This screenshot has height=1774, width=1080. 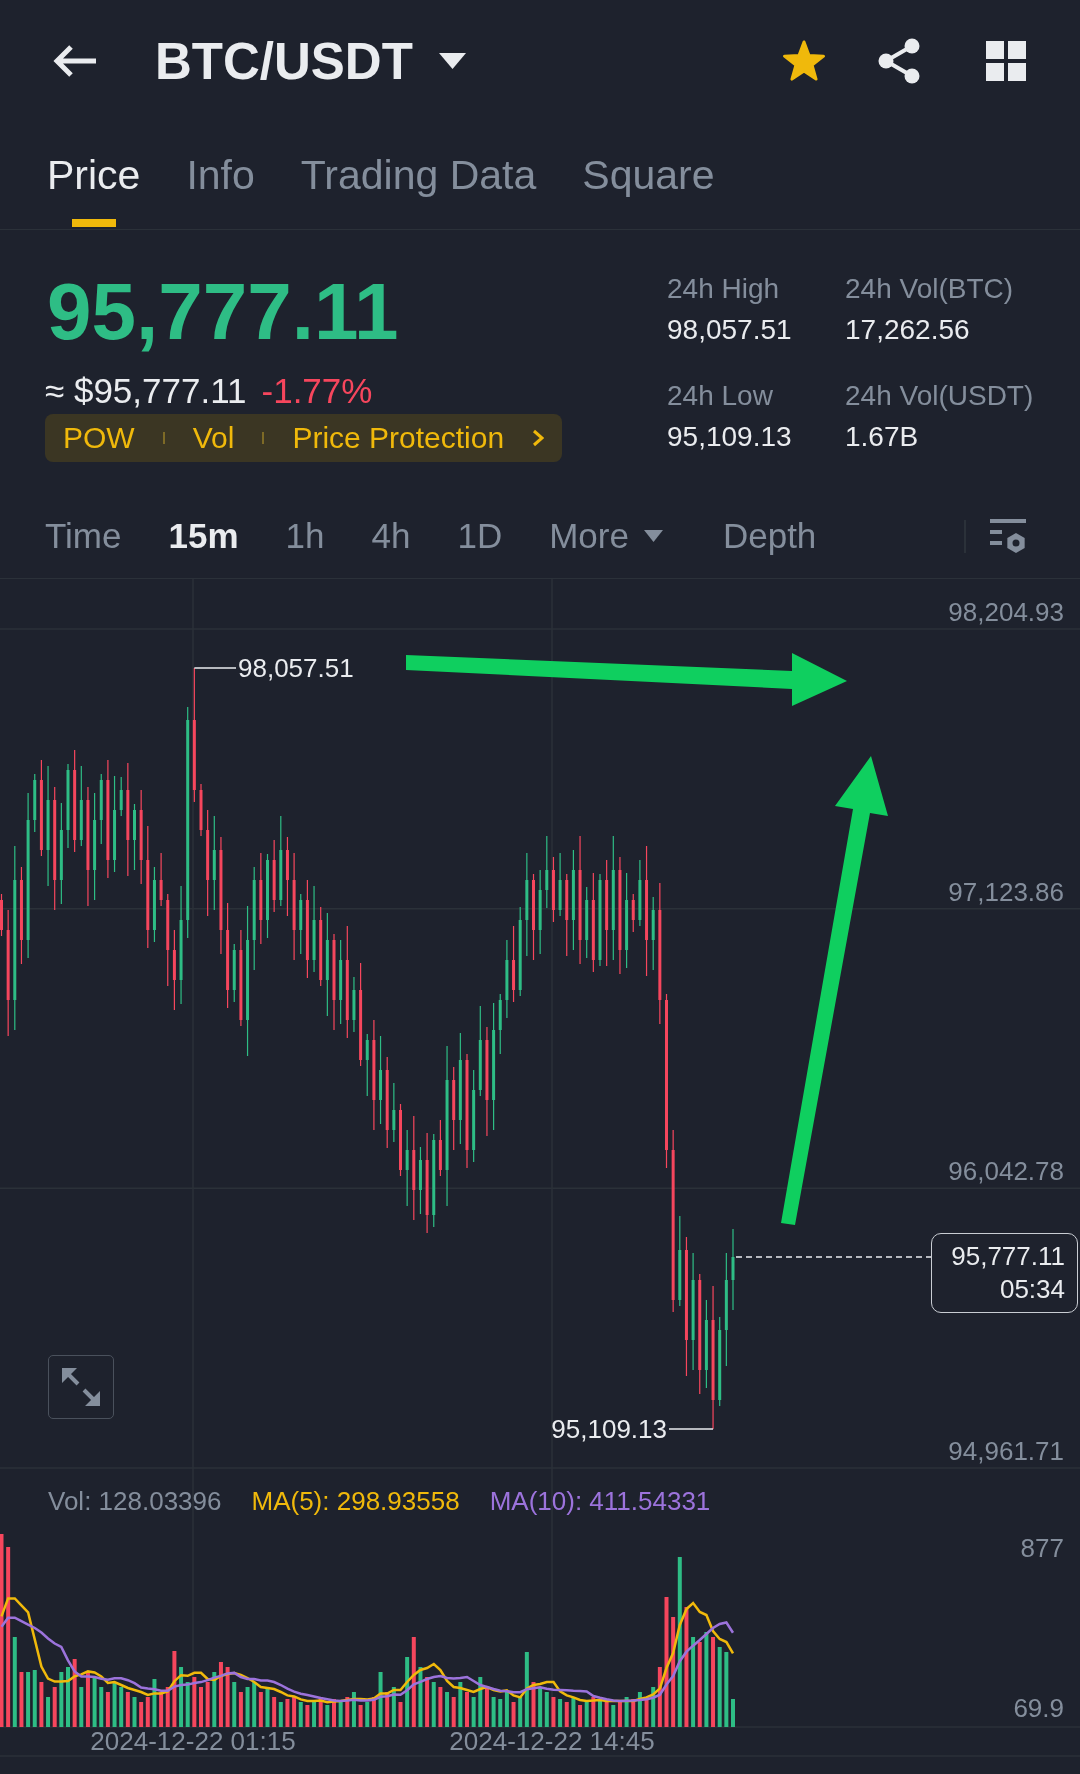 What do you see at coordinates (391, 536) in the screenshot?
I see `interval-tab: 4h` at bounding box center [391, 536].